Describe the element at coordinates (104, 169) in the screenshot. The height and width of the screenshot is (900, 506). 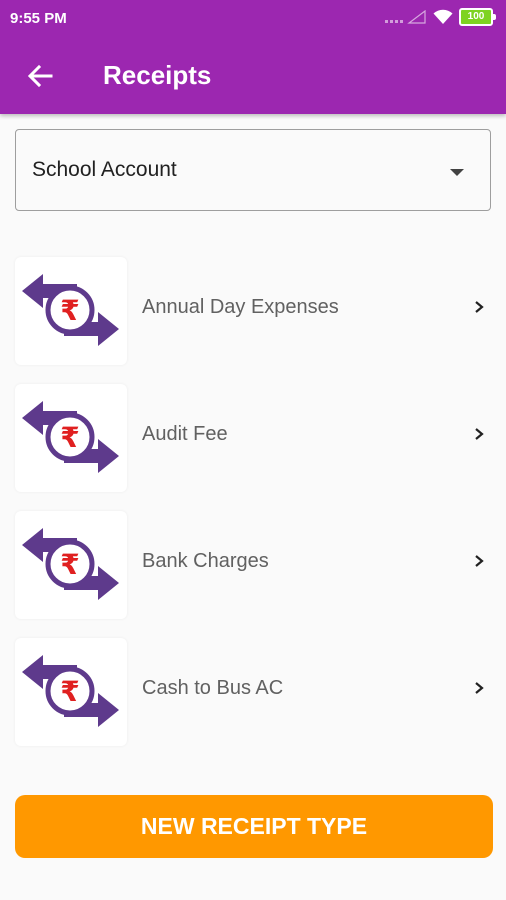
I see `account-dropdown-value: School Account` at that location.